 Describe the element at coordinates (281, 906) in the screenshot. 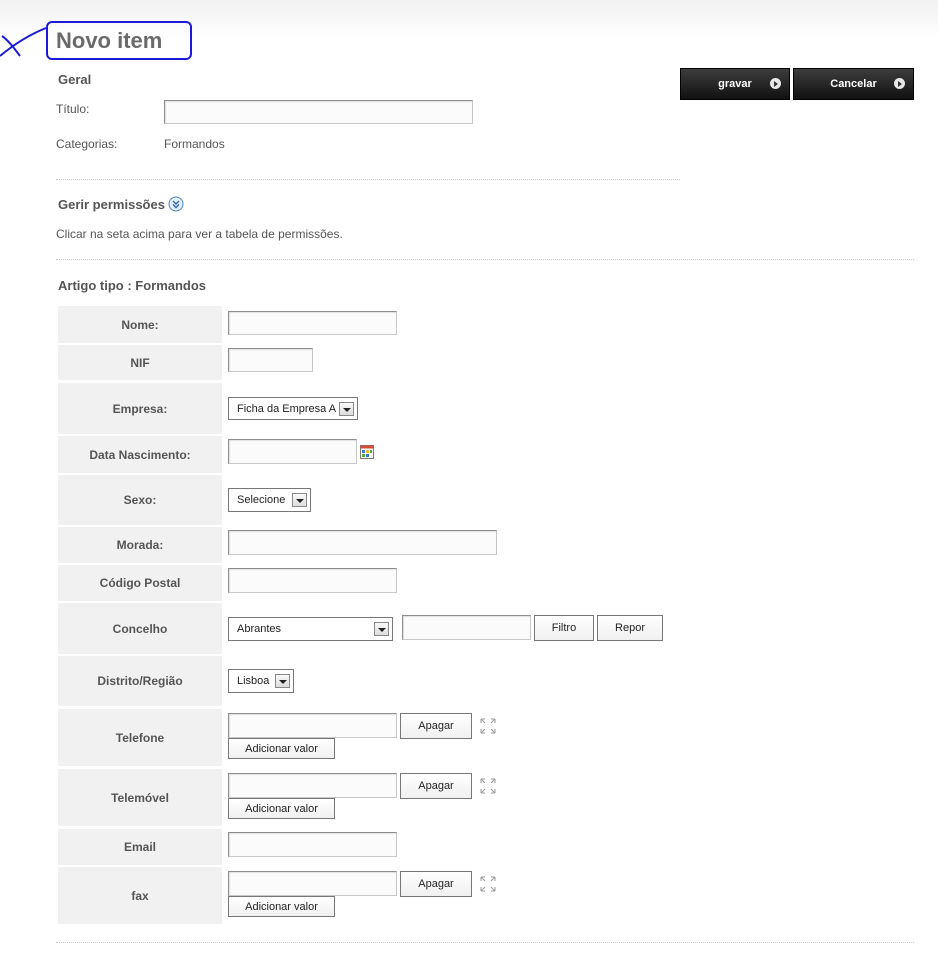

I see `fax-adicionar-button: Adicionar valor` at that location.